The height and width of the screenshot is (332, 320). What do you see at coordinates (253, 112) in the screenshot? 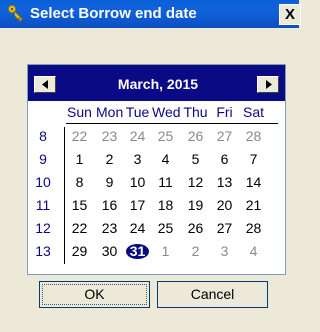
I see `day-of-week-label: Sat` at bounding box center [253, 112].